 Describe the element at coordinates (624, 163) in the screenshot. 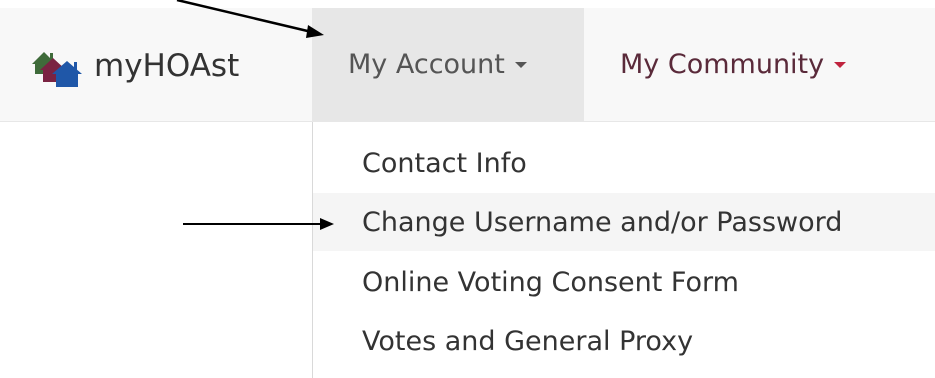

I see `menu-item-contact-info: Contact Info` at that location.